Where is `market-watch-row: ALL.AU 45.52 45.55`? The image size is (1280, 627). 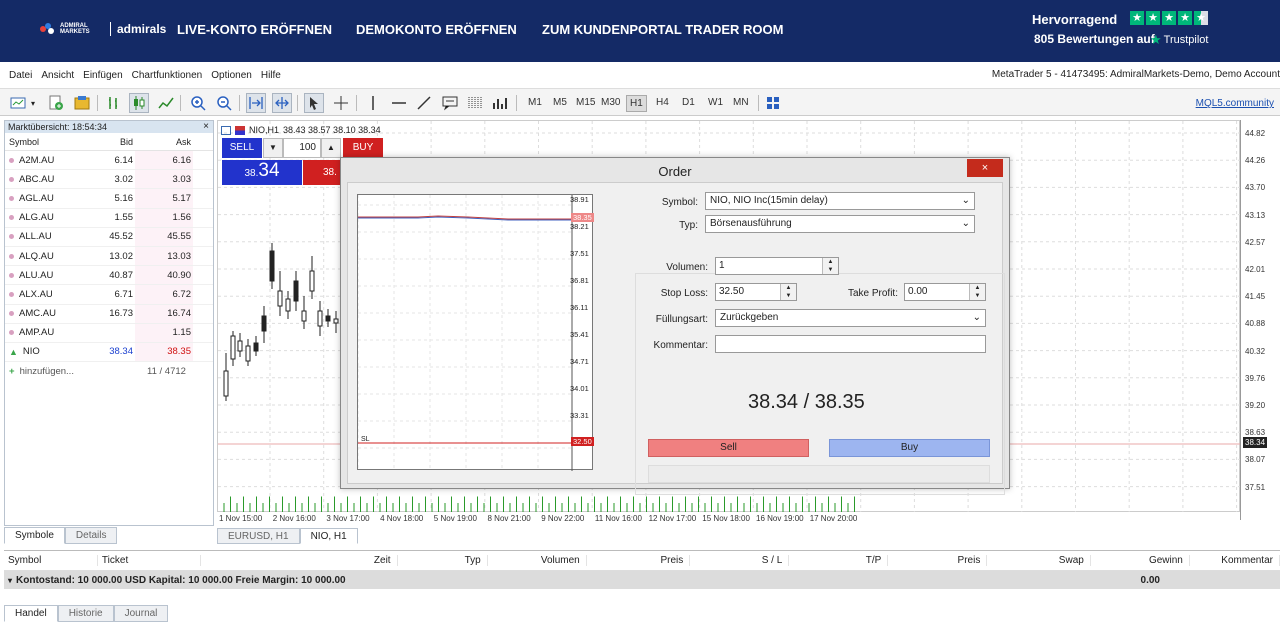
market-watch-row: ALL.AU 45.52 45.55 is located at coordinates (109, 237).